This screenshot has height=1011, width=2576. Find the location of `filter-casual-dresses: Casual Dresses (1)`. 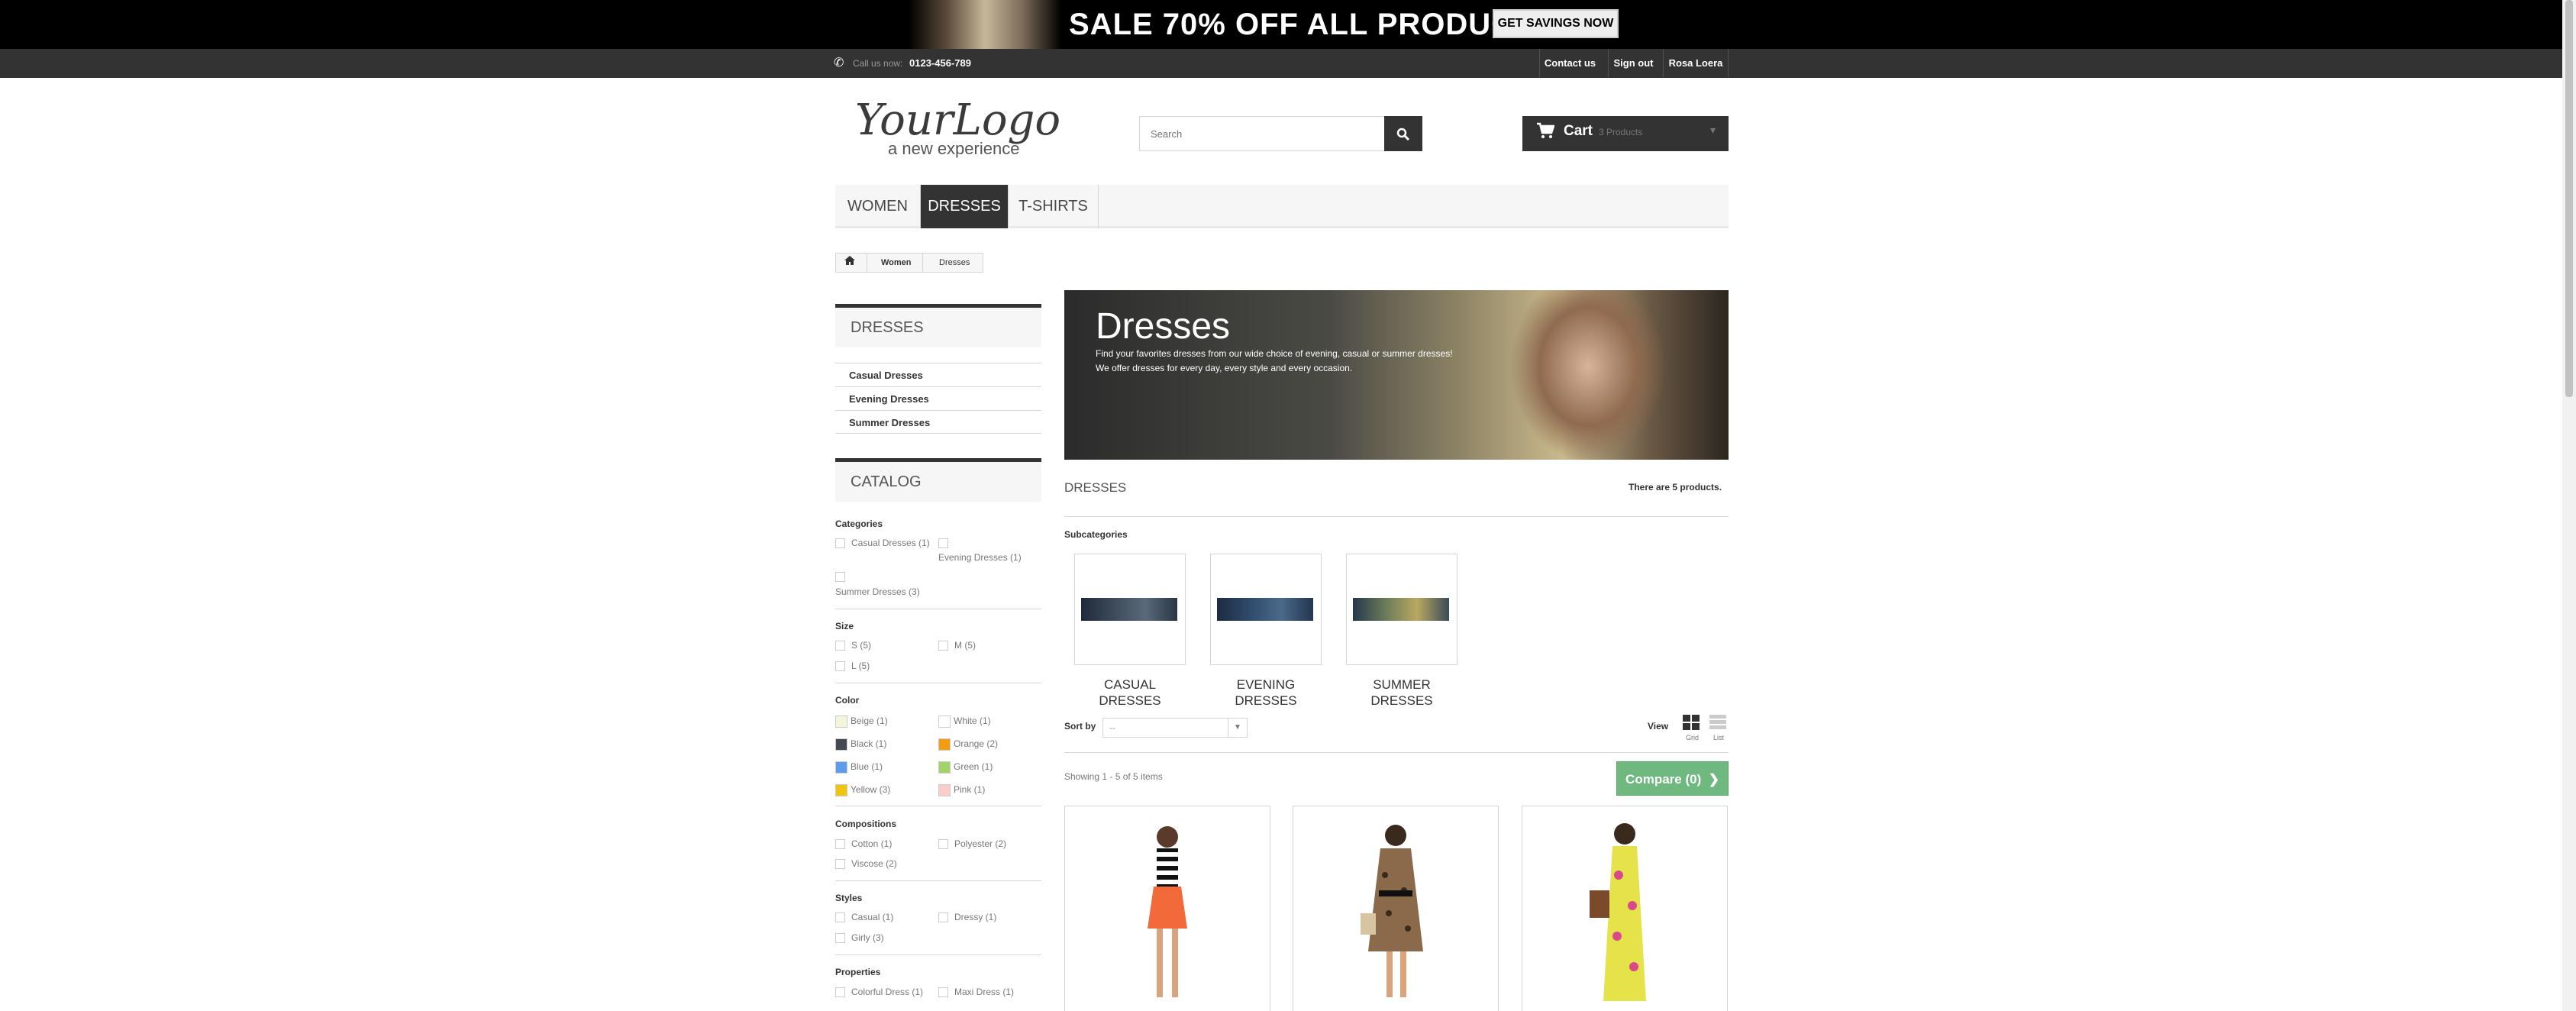

filter-casual-dresses: Casual Dresses (1) is located at coordinates (882, 543).